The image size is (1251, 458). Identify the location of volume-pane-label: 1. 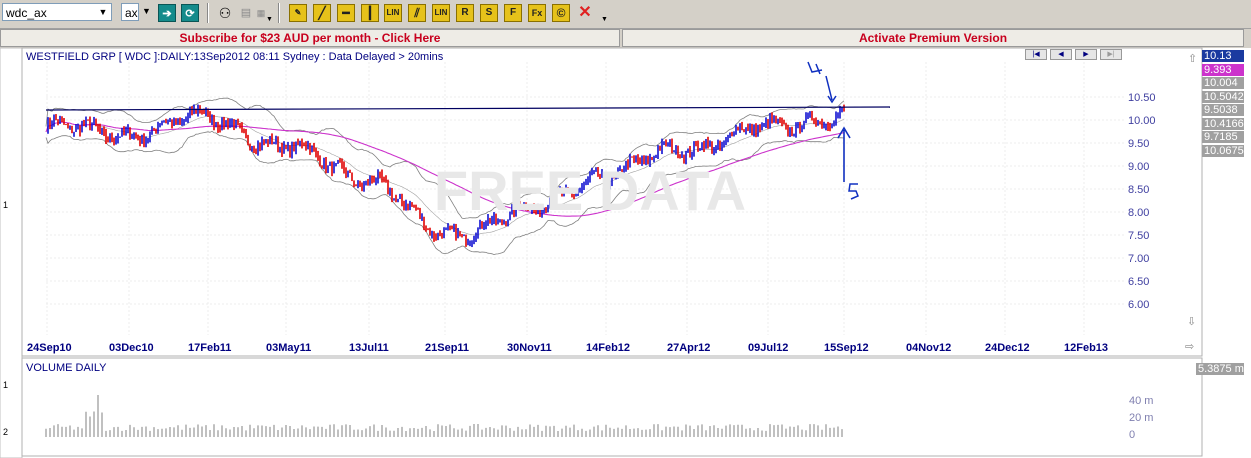
(5, 385).